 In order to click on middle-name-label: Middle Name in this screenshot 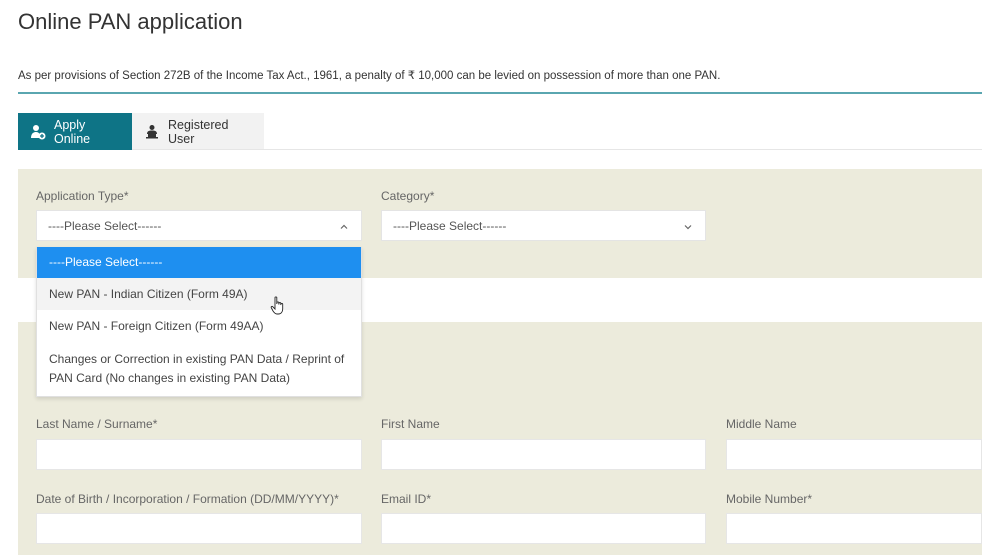, I will do `click(761, 424)`.